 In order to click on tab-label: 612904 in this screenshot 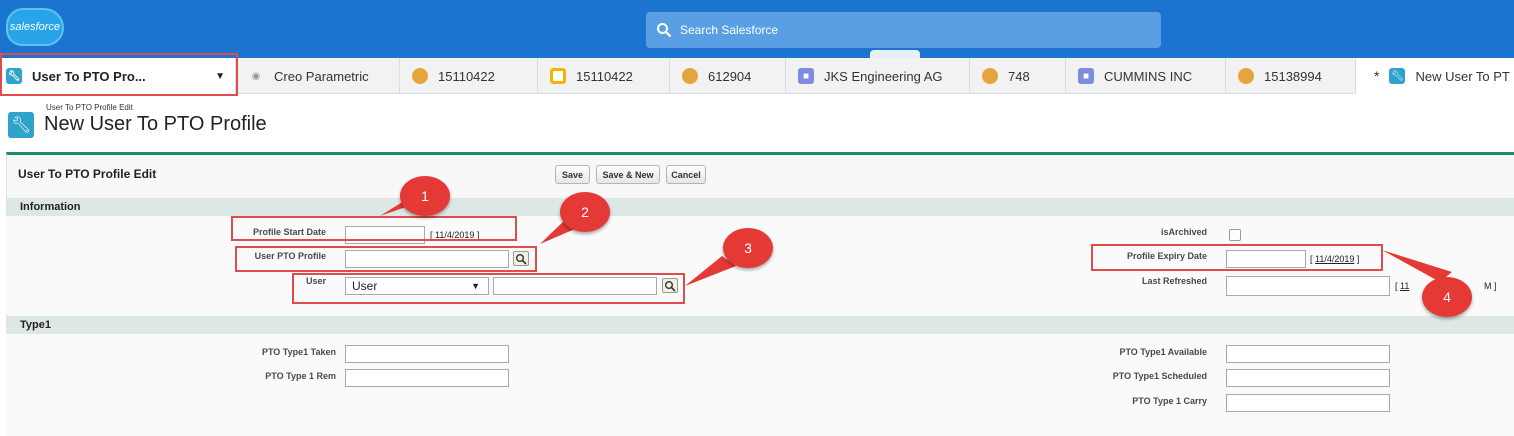, I will do `click(730, 76)`.